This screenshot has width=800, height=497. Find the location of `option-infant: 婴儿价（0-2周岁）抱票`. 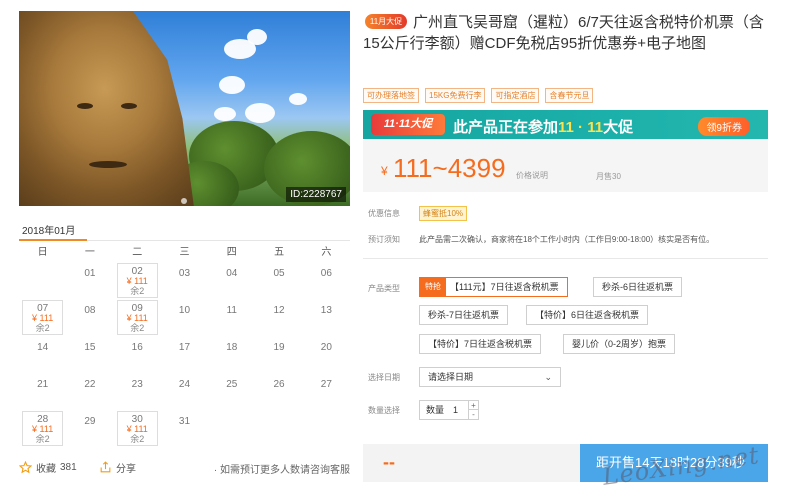

option-infant: 婴儿价（0-2周岁）抱票 is located at coordinates (619, 344).